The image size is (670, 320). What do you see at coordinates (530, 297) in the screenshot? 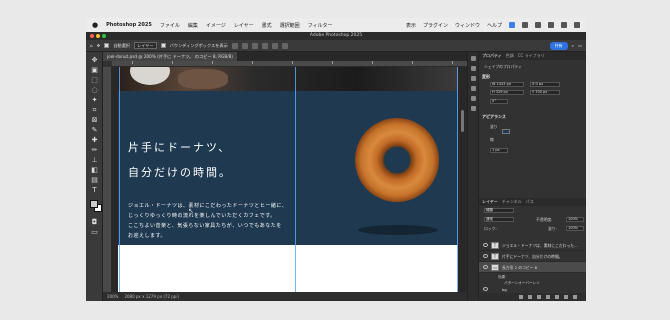
I see `fx-icon` at bounding box center [530, 297].